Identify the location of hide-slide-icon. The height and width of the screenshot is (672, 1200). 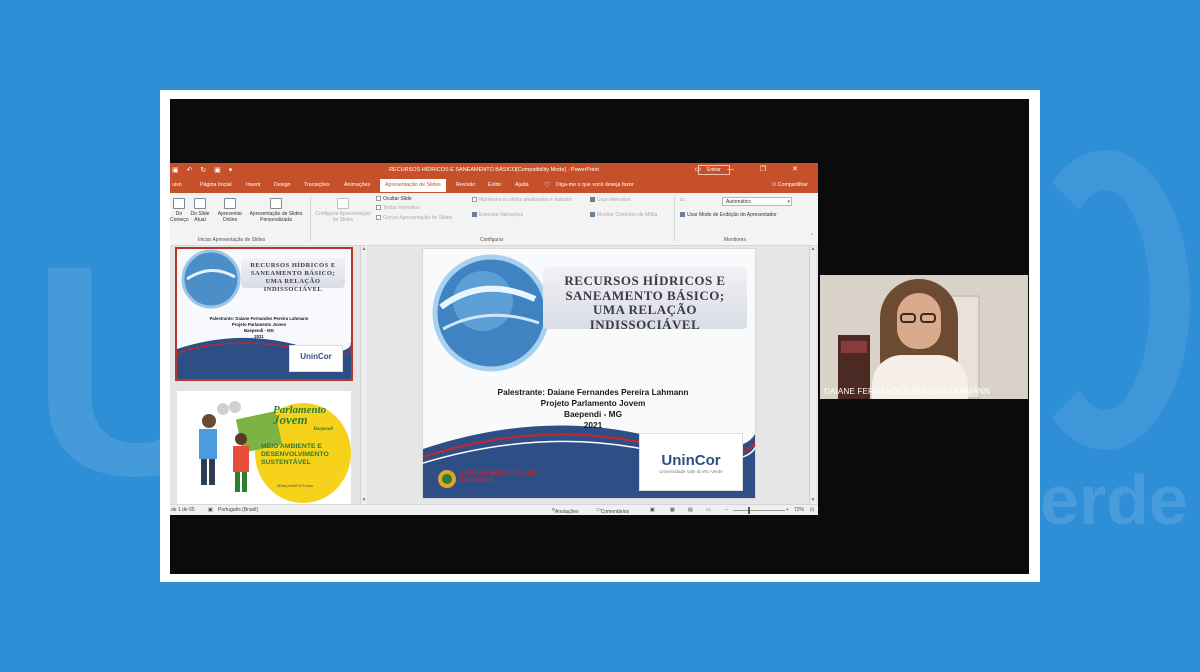
(378, 198).